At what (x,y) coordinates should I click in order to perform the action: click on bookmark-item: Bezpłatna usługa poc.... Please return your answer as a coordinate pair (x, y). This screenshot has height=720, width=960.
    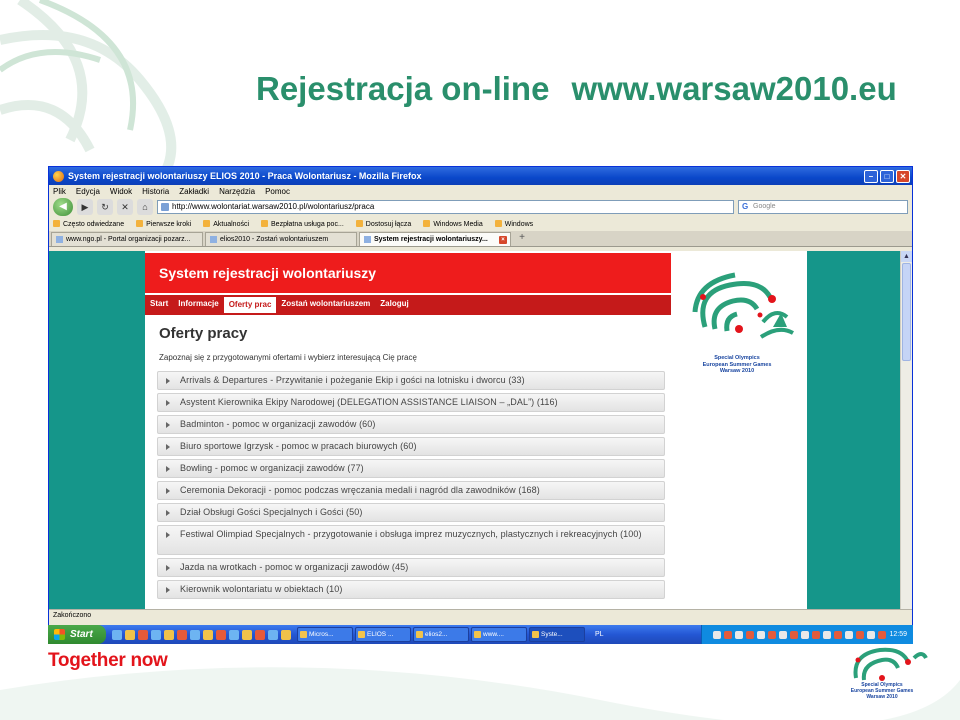
    Looking at the image, I should click on (302, 224).